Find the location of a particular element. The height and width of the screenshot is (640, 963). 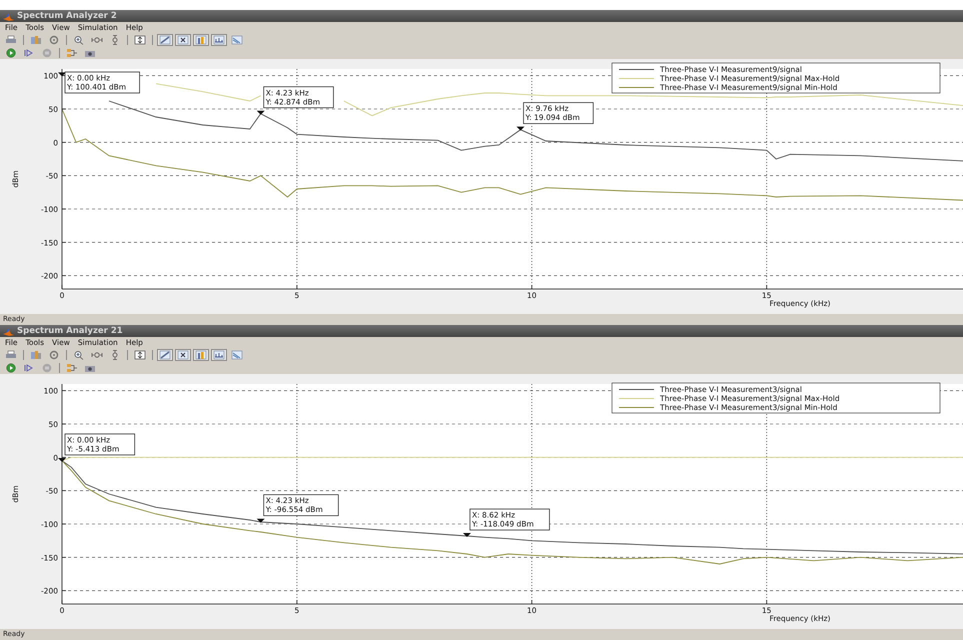

window-title: Spectrum Analyzer 2 is located at coordinates (67, 16).